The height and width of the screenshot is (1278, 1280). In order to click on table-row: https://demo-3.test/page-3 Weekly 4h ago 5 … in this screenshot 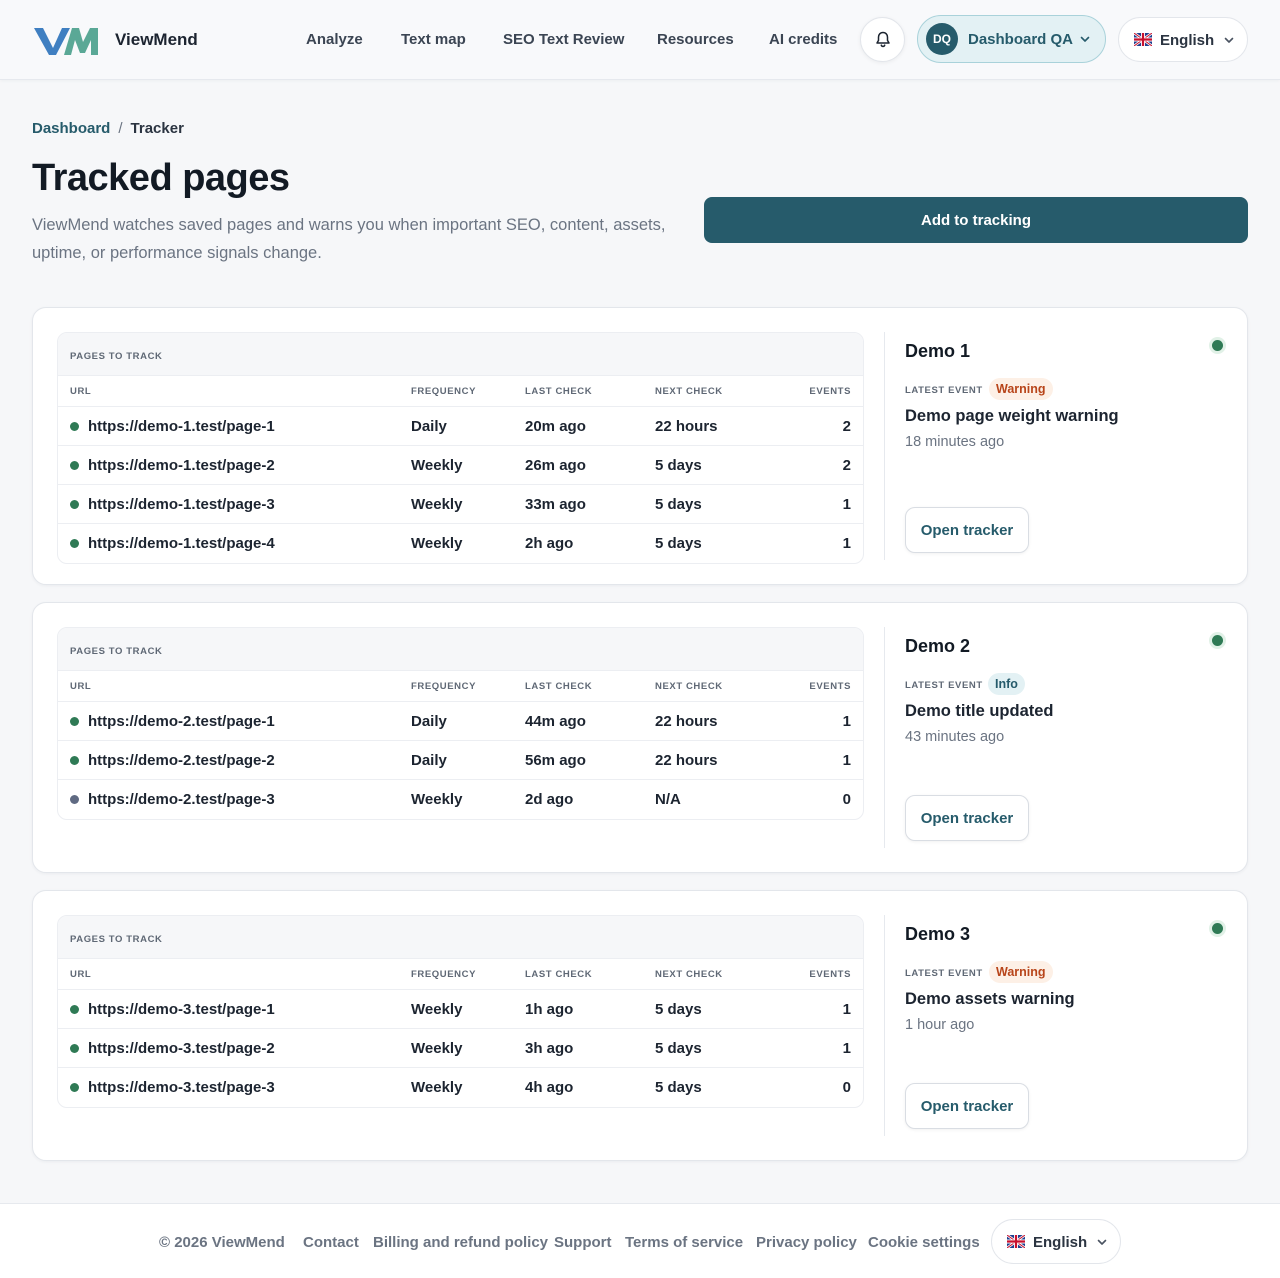, I will do `click(460, 1087)`.